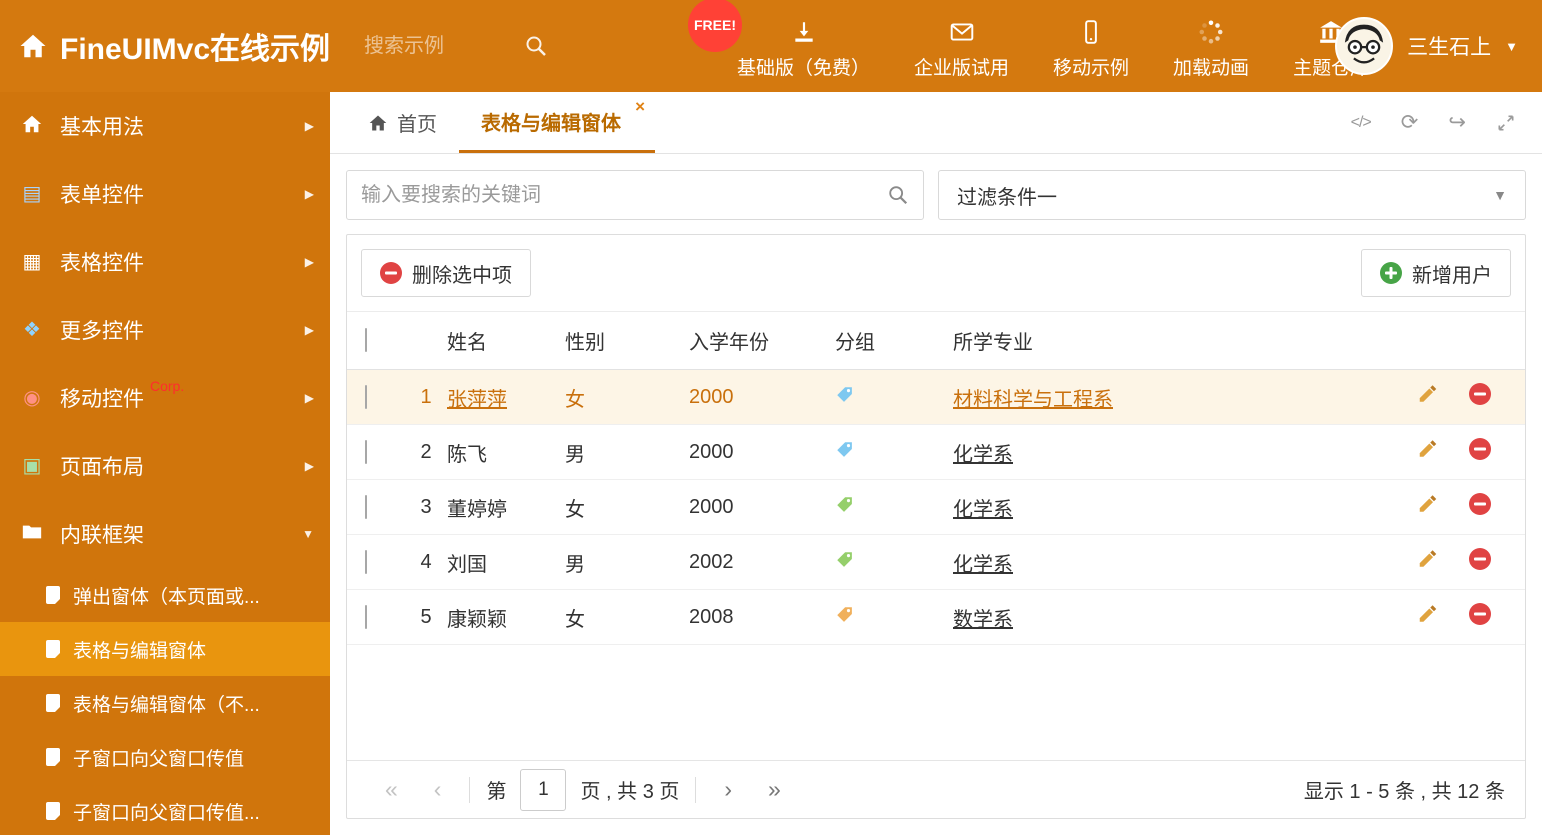 The image size is (1542, 835). What do you see at coordinates (1211, 49) in the screenshot?
I see `nav-loading-animation: 加载动画` at bounding box center [1211, 49].